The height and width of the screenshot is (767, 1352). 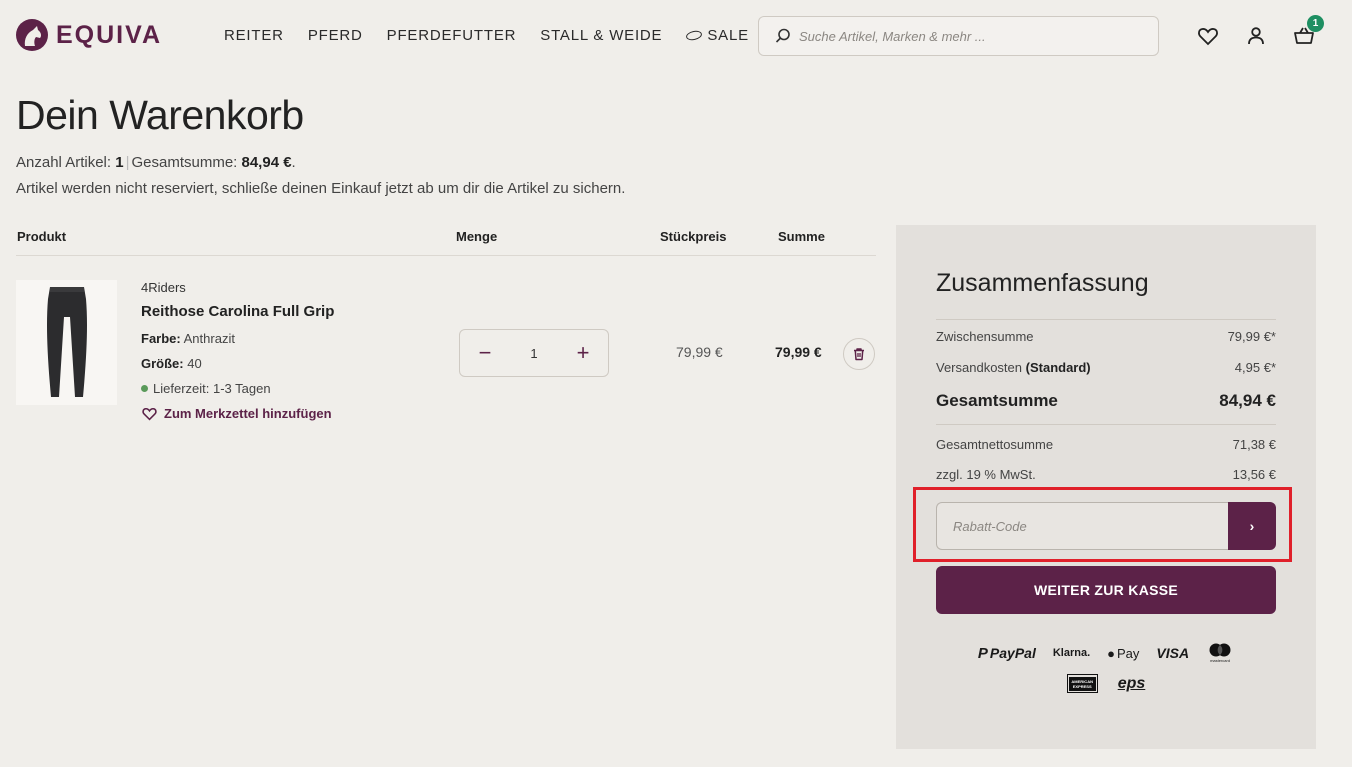 I want to click on logo-text: EQUIVA, so click(x=109, y=34).